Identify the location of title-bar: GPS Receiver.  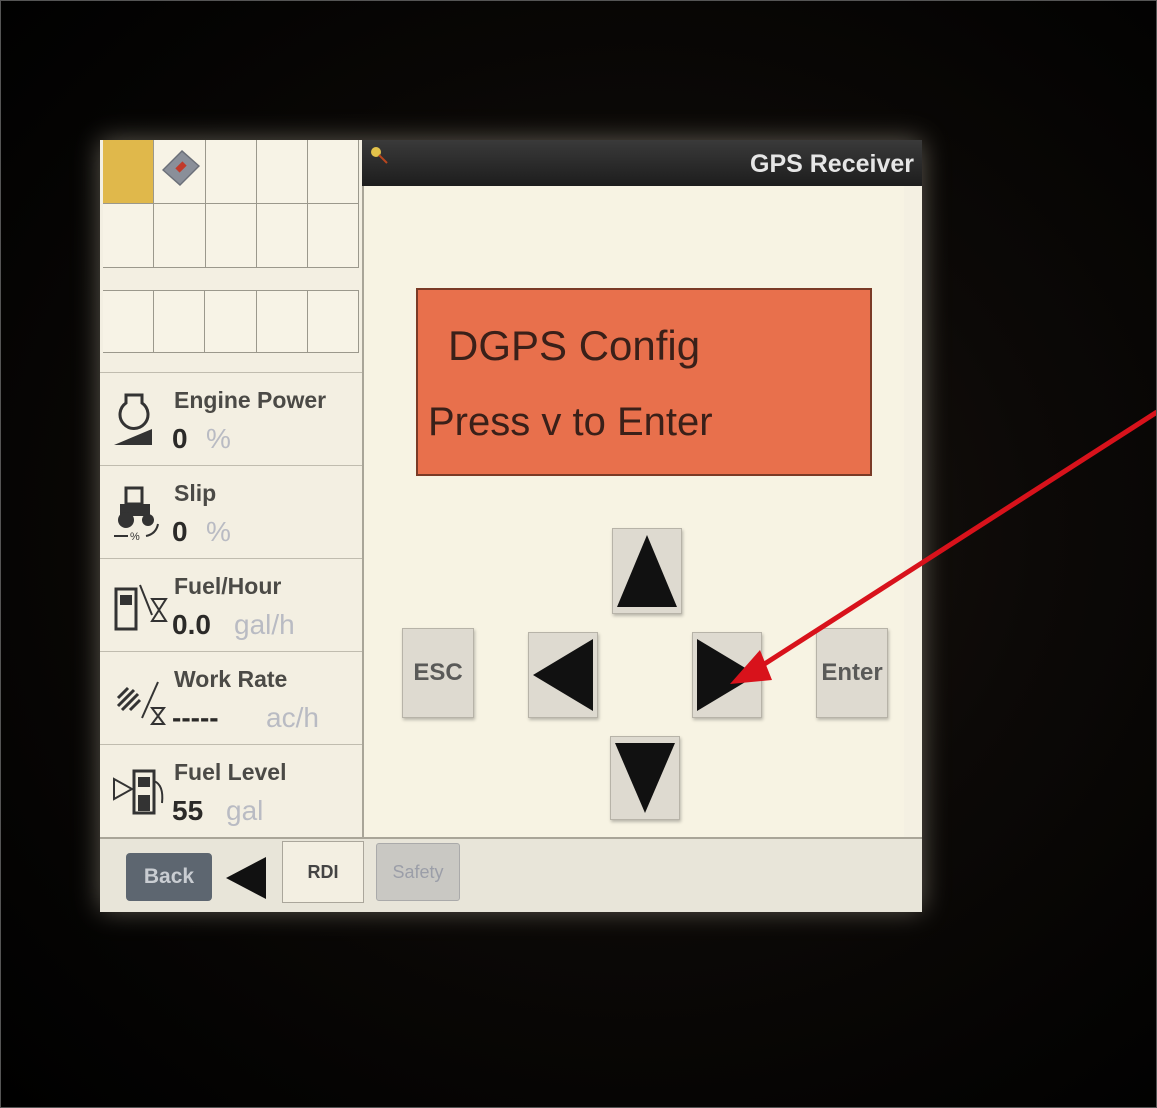
(642, 163).